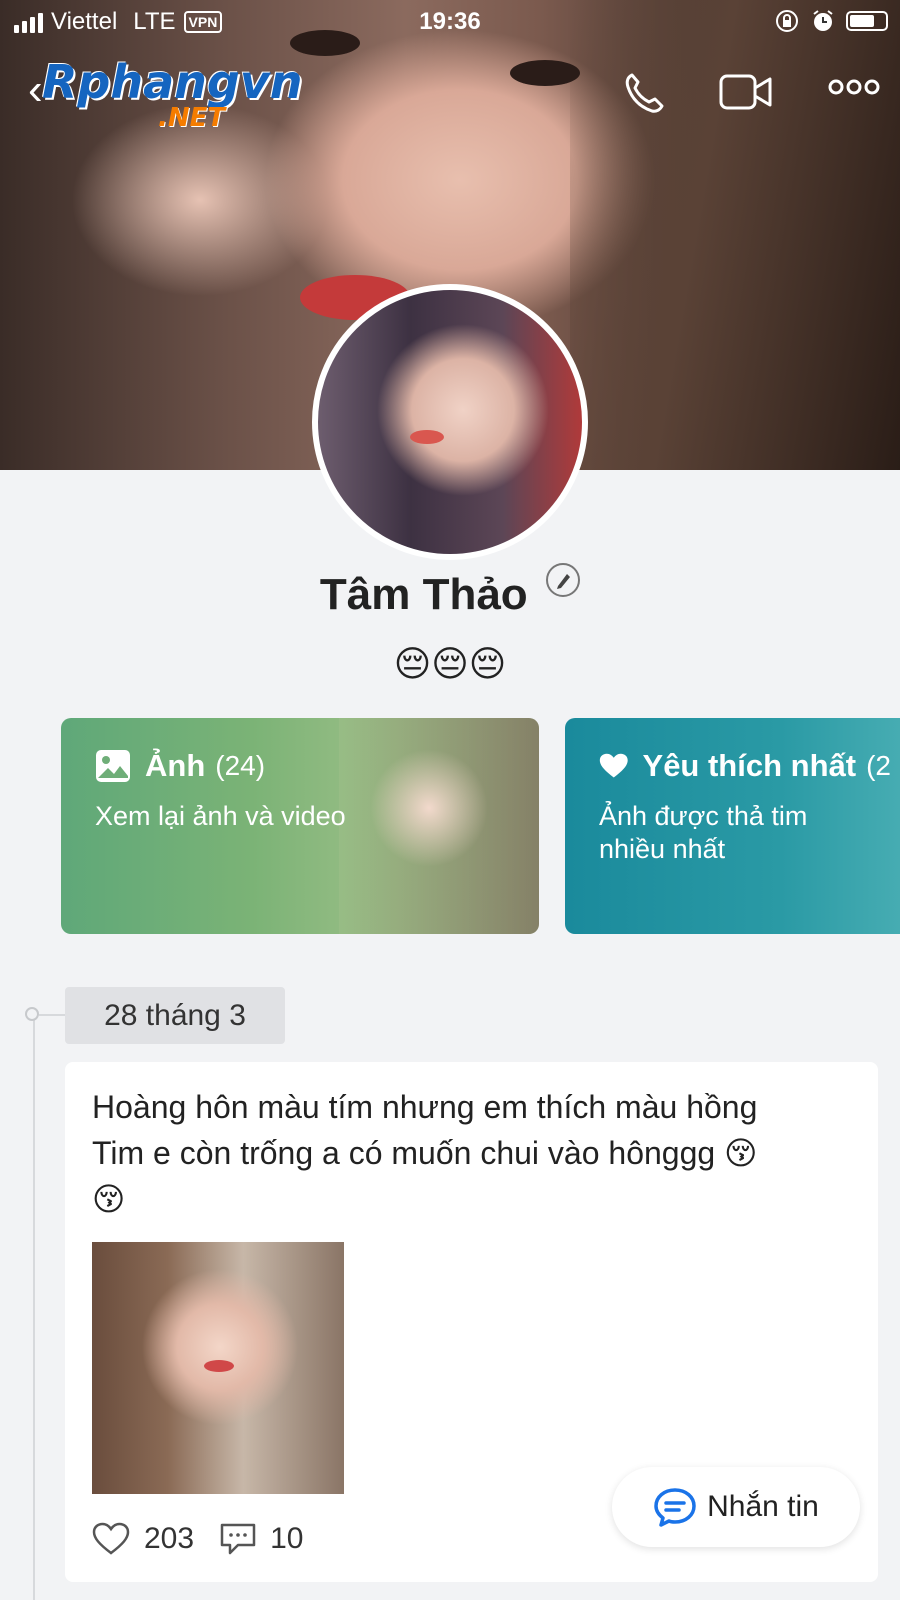 This screenshot has width=900, height=1600. I want to click on favorites-card-title: Yêu thích nhất (2, so click(745, 766).